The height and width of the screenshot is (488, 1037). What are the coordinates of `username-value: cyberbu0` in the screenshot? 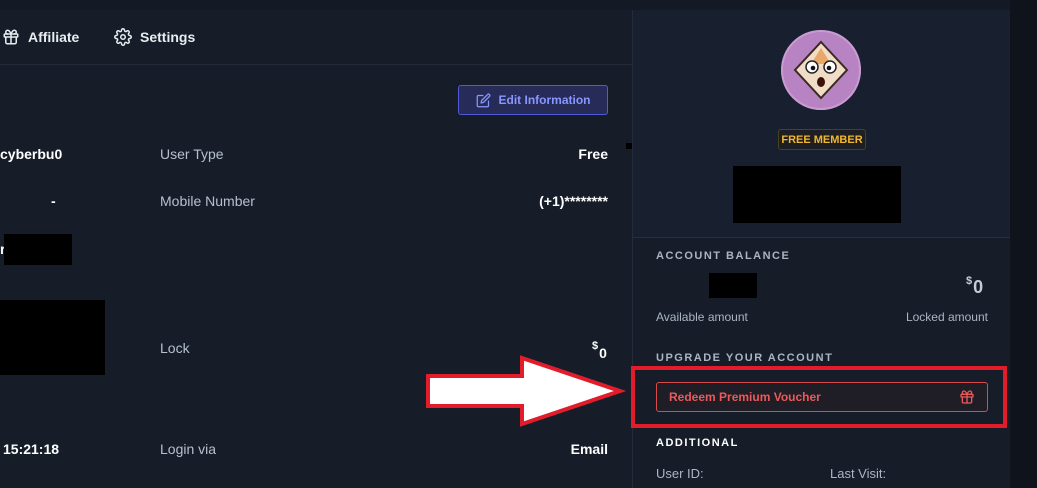 It's located at (31, 154).